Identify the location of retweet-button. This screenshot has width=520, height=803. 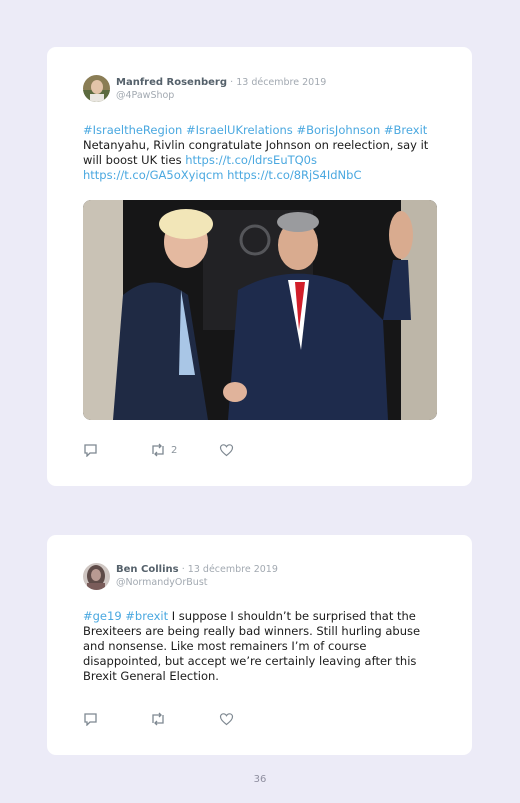
(158, 719).